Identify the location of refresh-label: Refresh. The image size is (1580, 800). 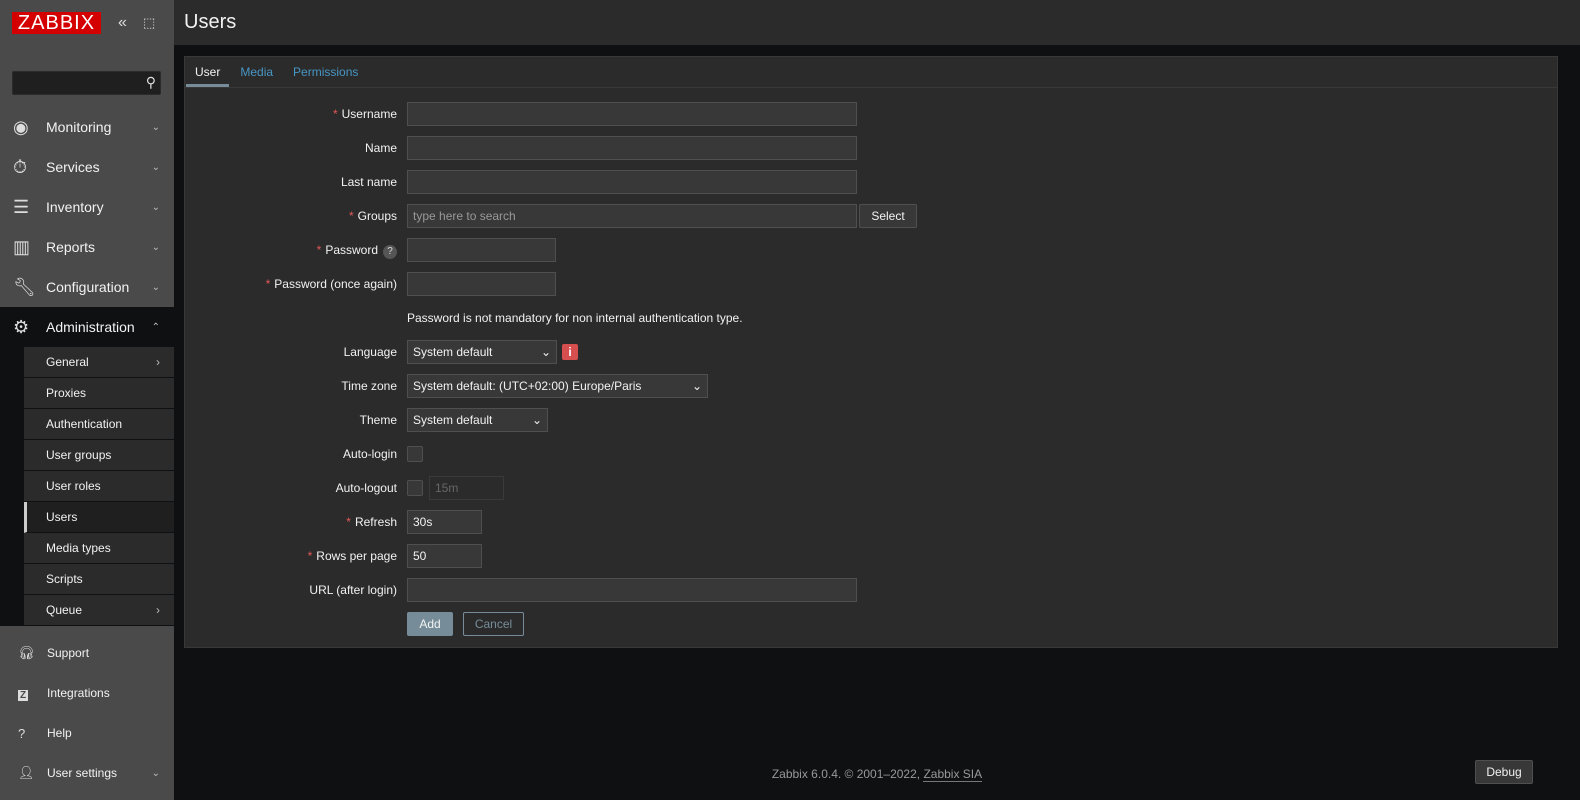
(375, 522).